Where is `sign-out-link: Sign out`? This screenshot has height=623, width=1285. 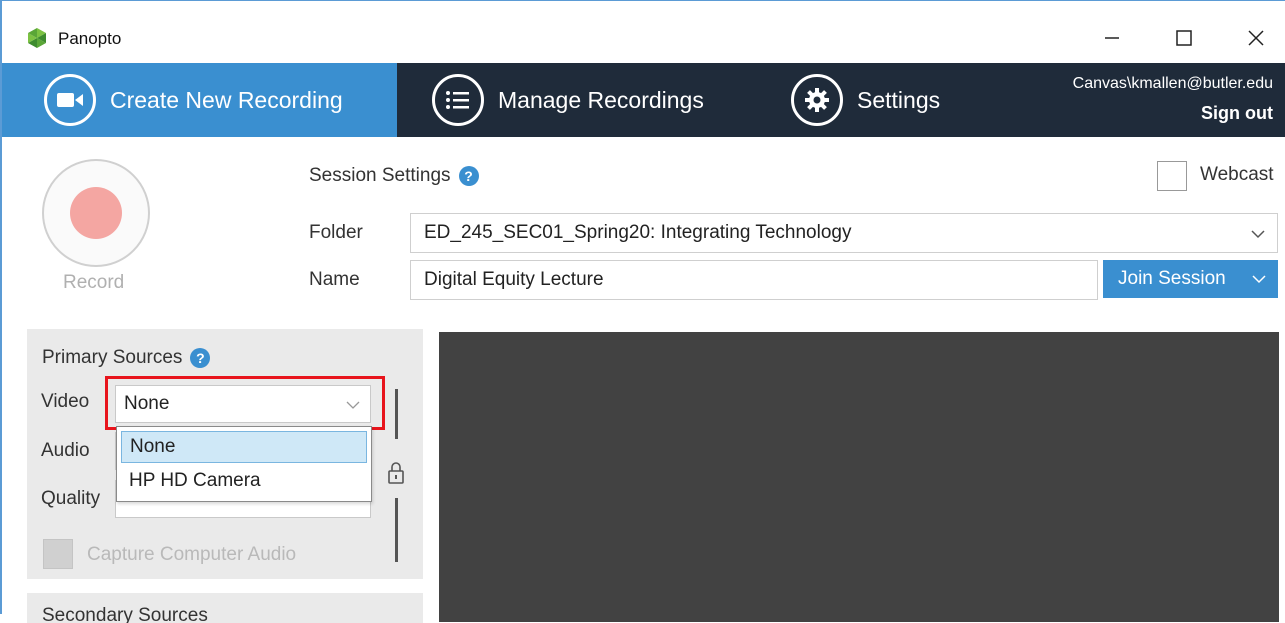 sign-out-link: Sign out is located at coordinates (1237, 113).